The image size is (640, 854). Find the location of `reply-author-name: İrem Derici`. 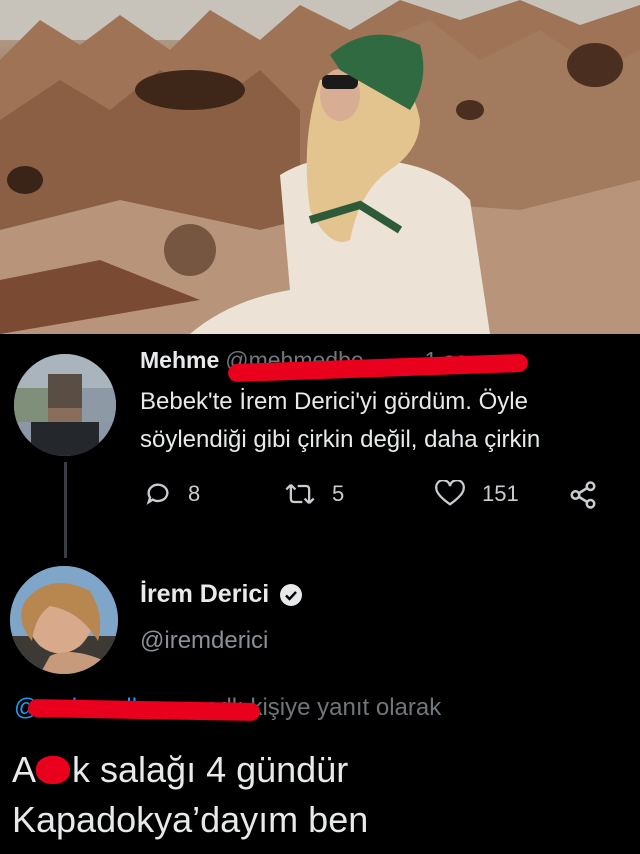

reply-author-name: İrem Derici is located at coordinates (204, 594).